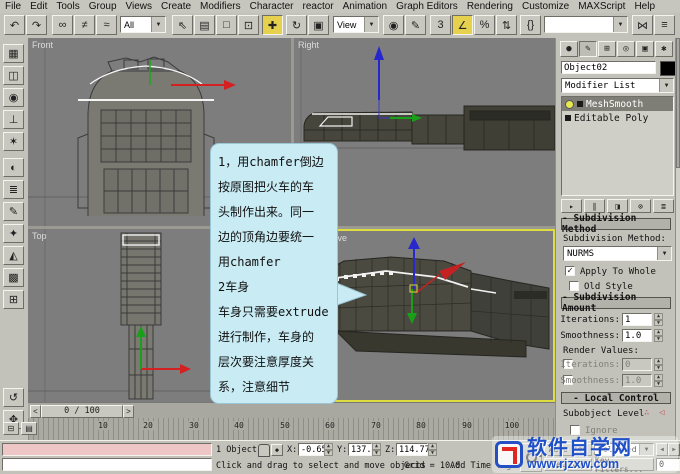 The image size is (680, 474). What do you see at coordinates (642, 25) in the screenshot?
I see `mirror-button: ⋈` at bounding box center [642, 25].